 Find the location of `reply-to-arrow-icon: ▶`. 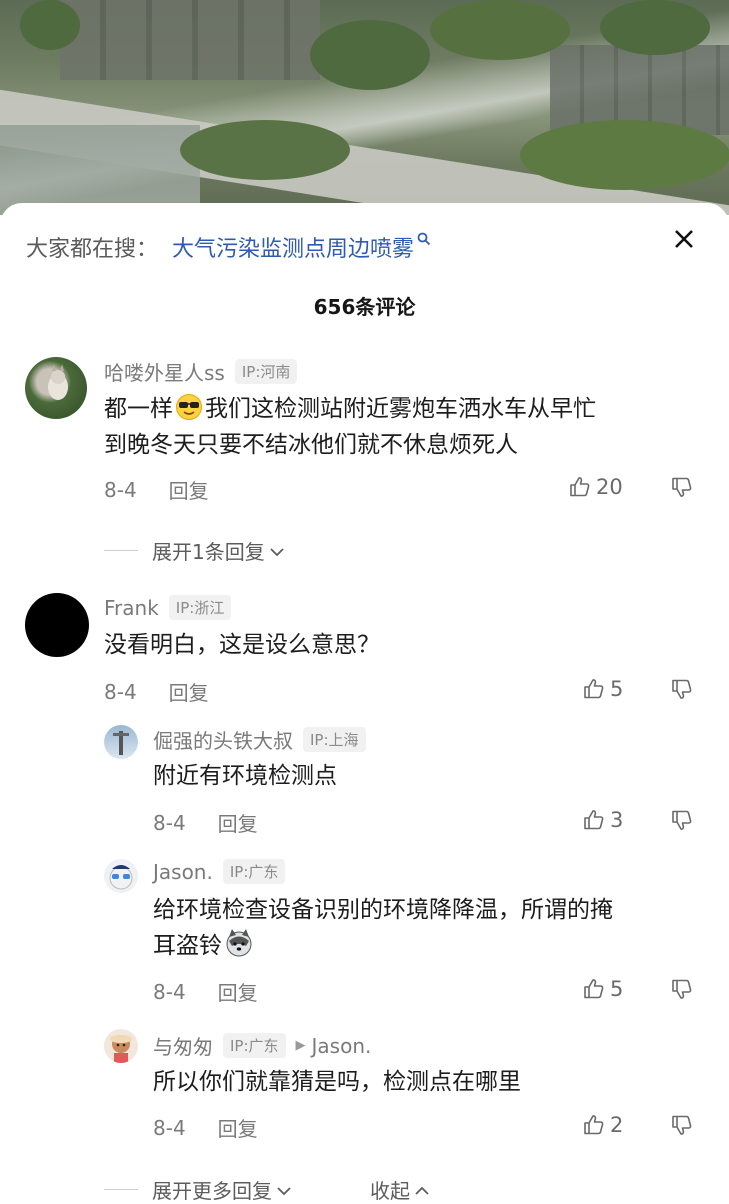

reply-to-arrow-icon: ▶ is located at coordinates (300, 1045).